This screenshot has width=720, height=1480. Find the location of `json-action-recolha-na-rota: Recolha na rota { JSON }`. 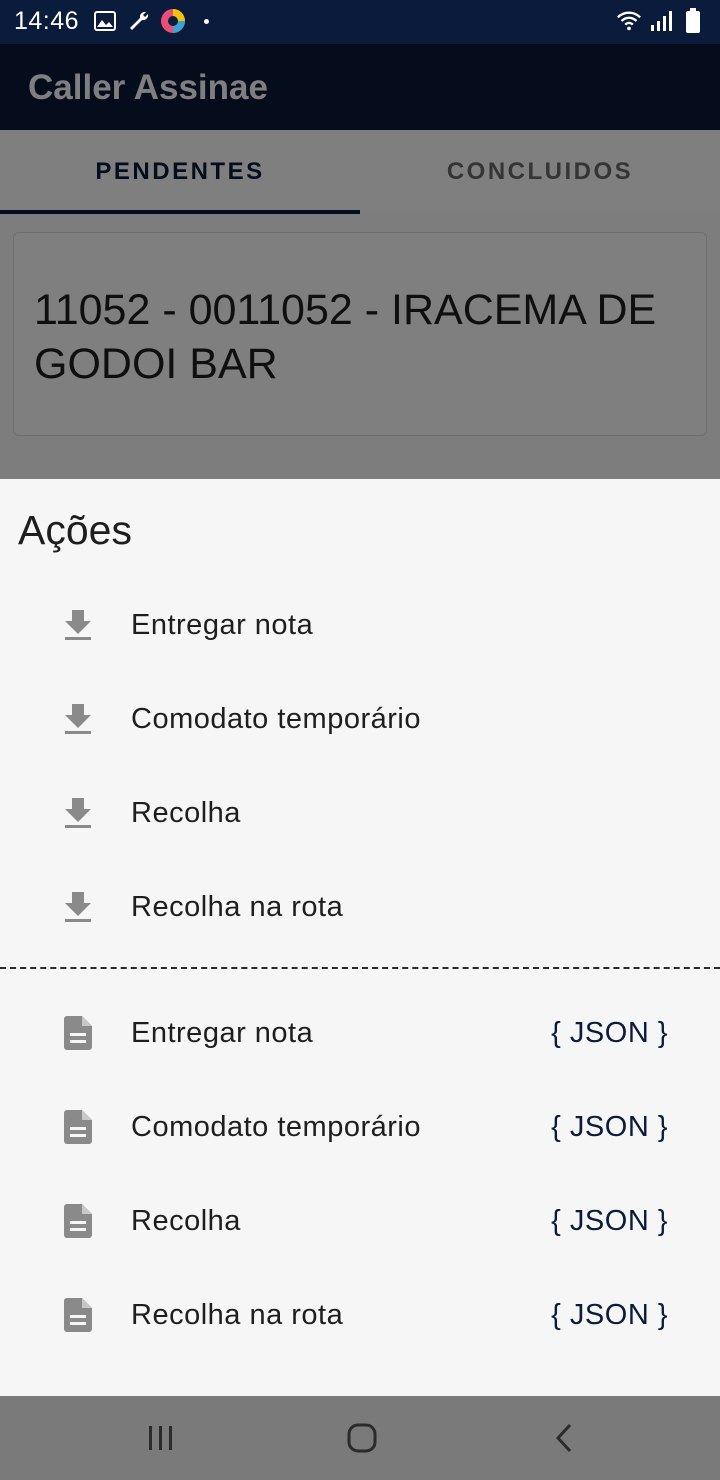

json-action-recolha-na-rota: Recolha na rota { JSON } is located at coordinates (360, 1315).